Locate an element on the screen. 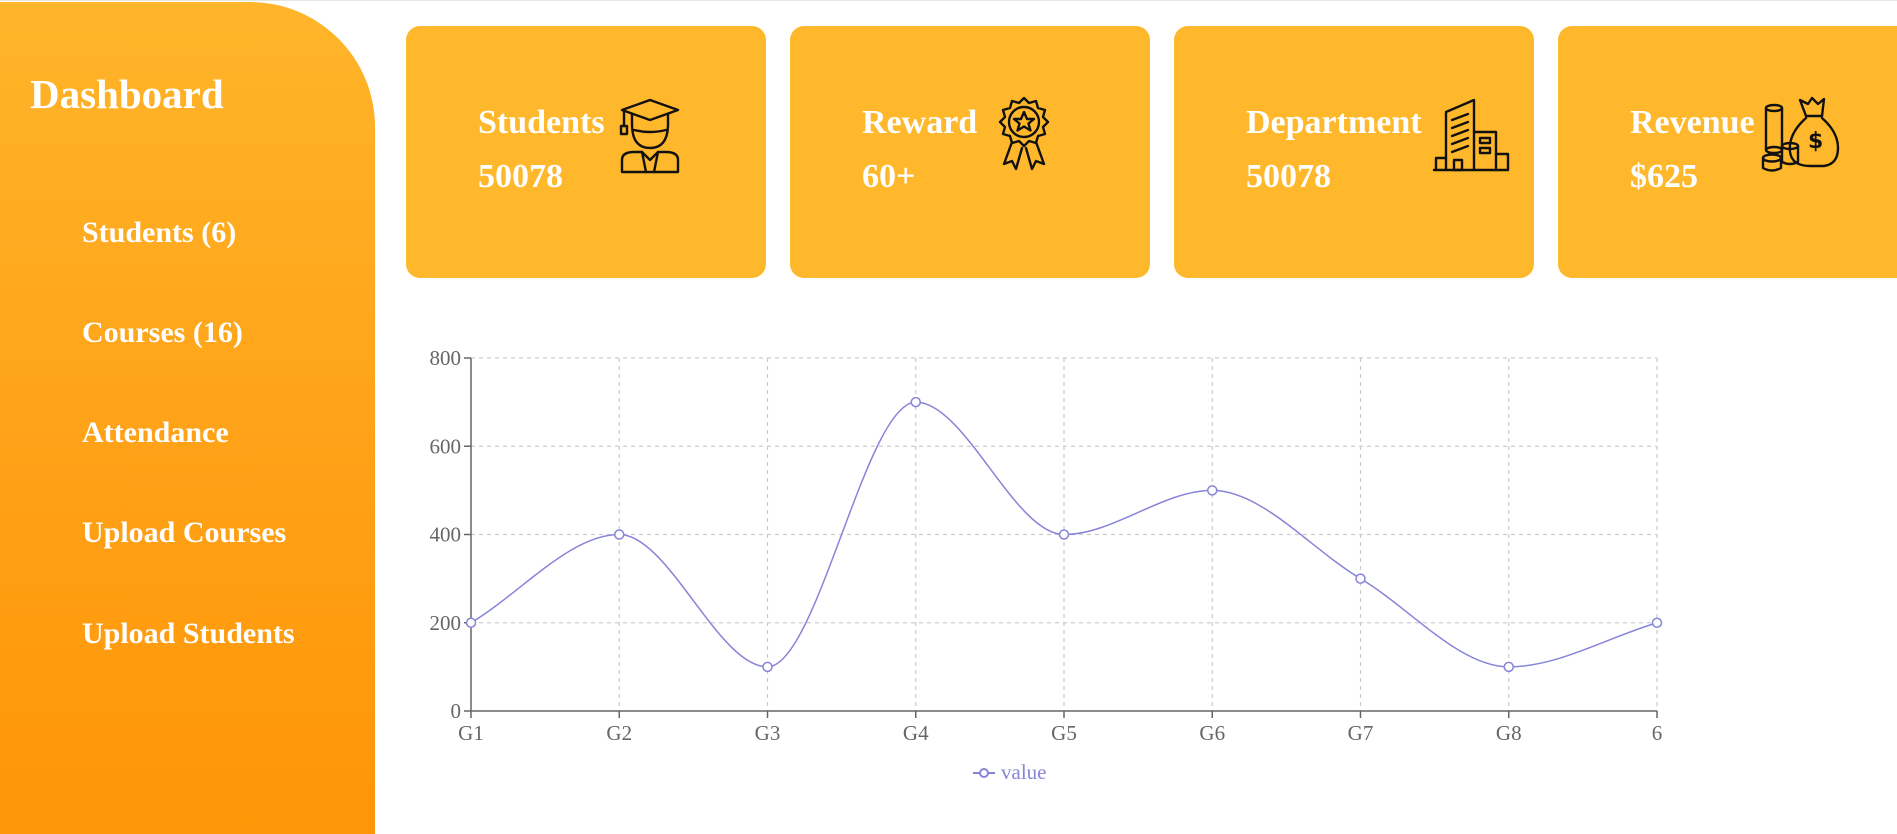  x-tick-label: G6 is located at coordinates (1212, 733).